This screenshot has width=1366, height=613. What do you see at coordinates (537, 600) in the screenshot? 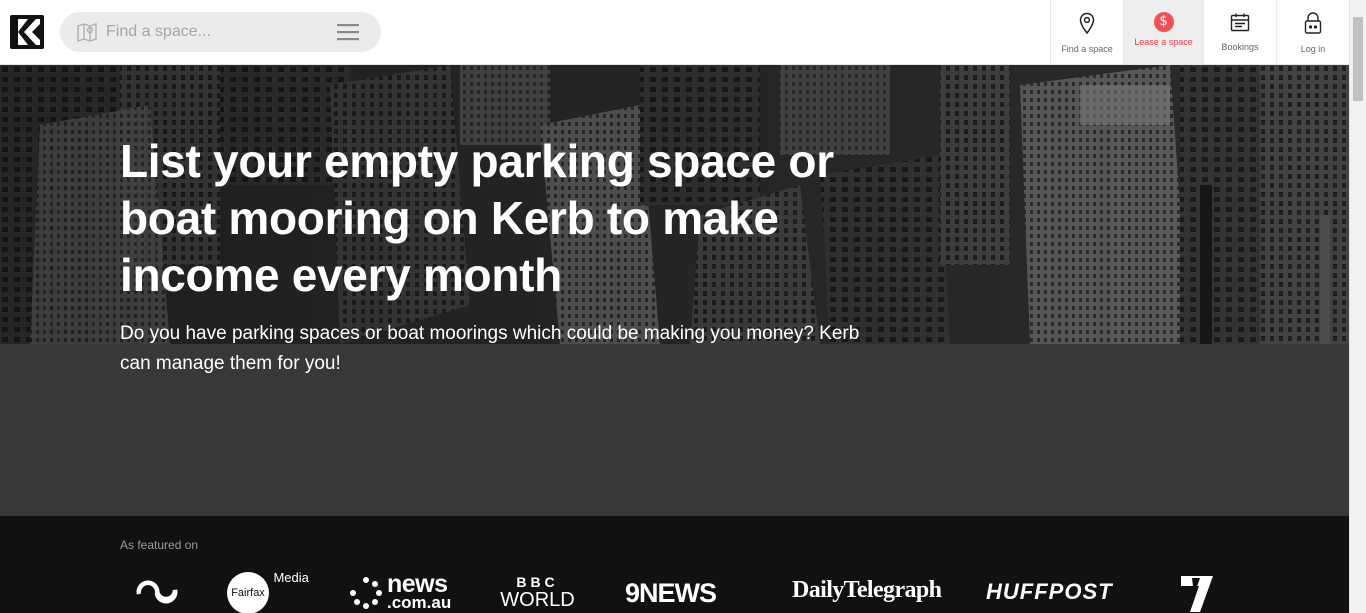
I see `world-text: WORLD` at bounding box center [537, 600].